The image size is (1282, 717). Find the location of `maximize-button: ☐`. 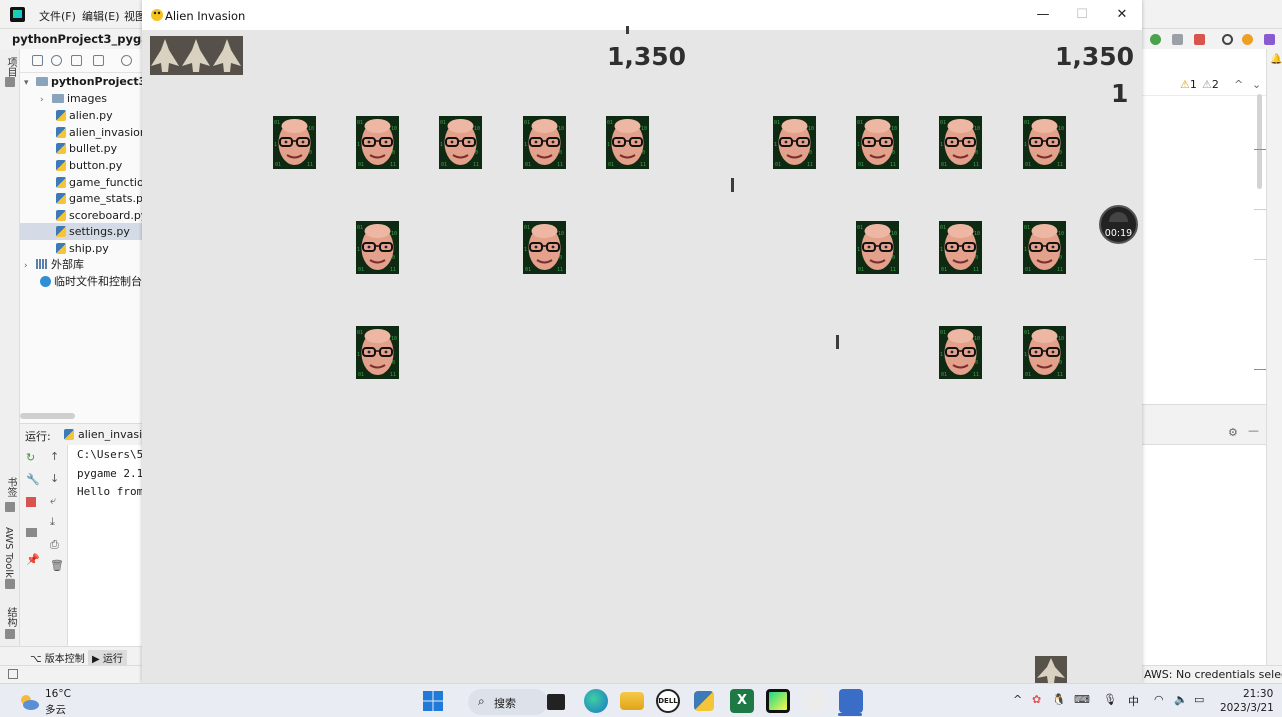

maximize-button: ☐ is located at coordinates (1082, 15).